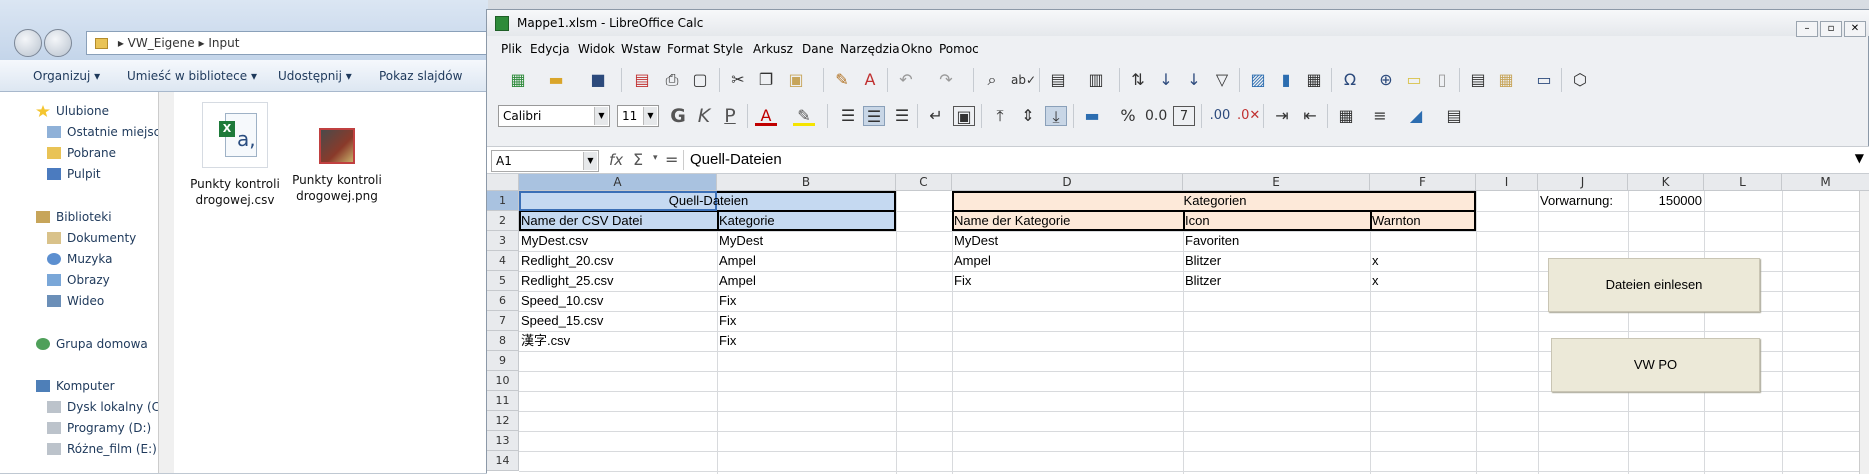 This screenshot has width=1869, height=474. Describe the element at coordinates (503, 261) in the screenshot. I see `row-header: 4` at that location.